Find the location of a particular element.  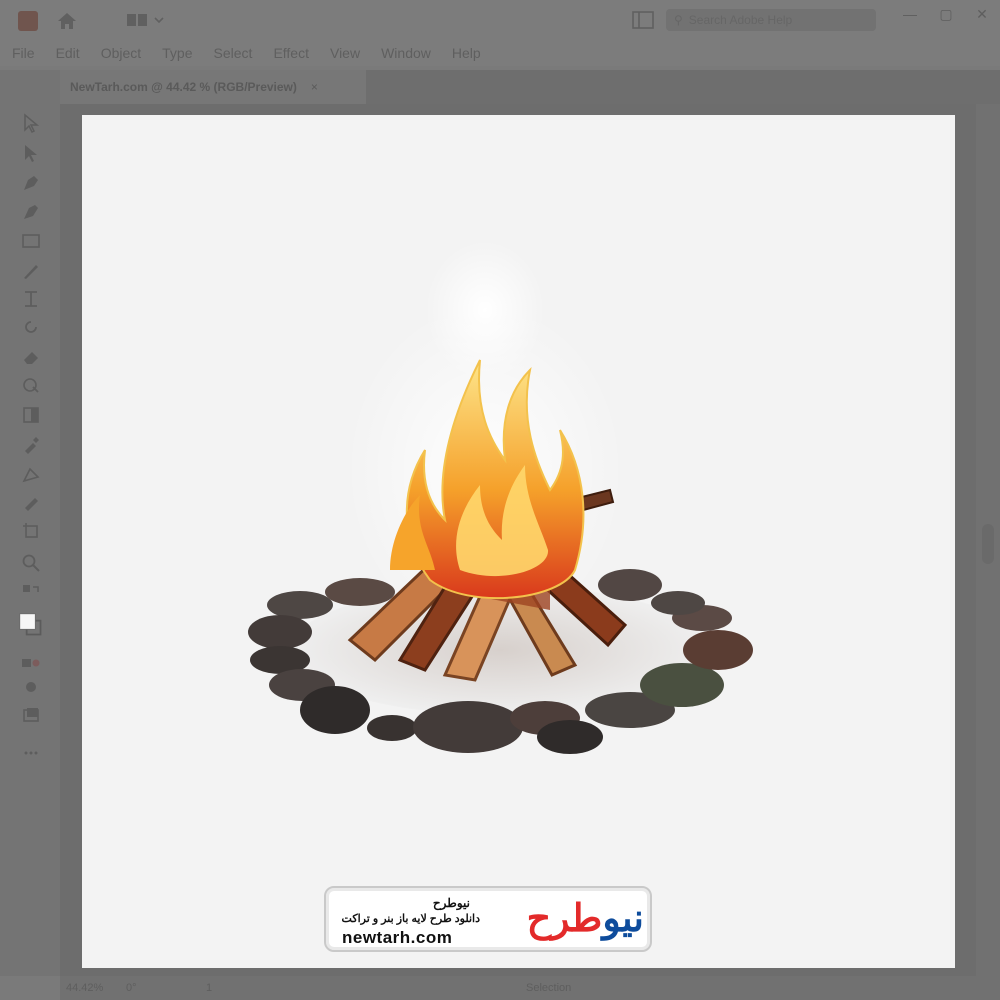

home-icon is located at coordinates (67, 23).